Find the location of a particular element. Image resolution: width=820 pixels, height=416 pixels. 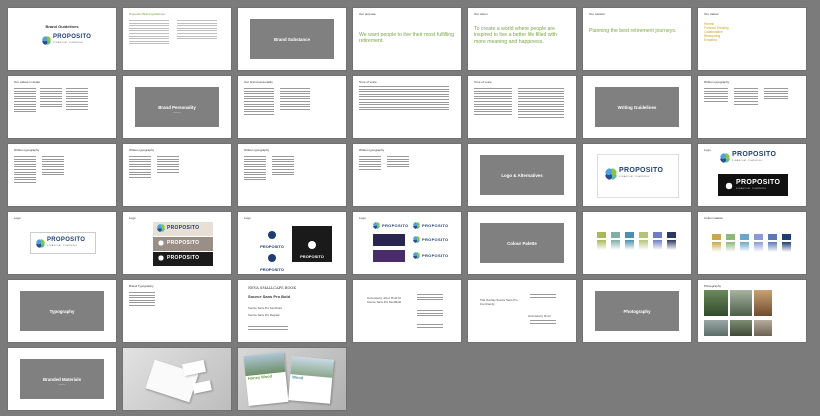

slide-thumbnail: Colour Palette is located at coordinates (522, 243).